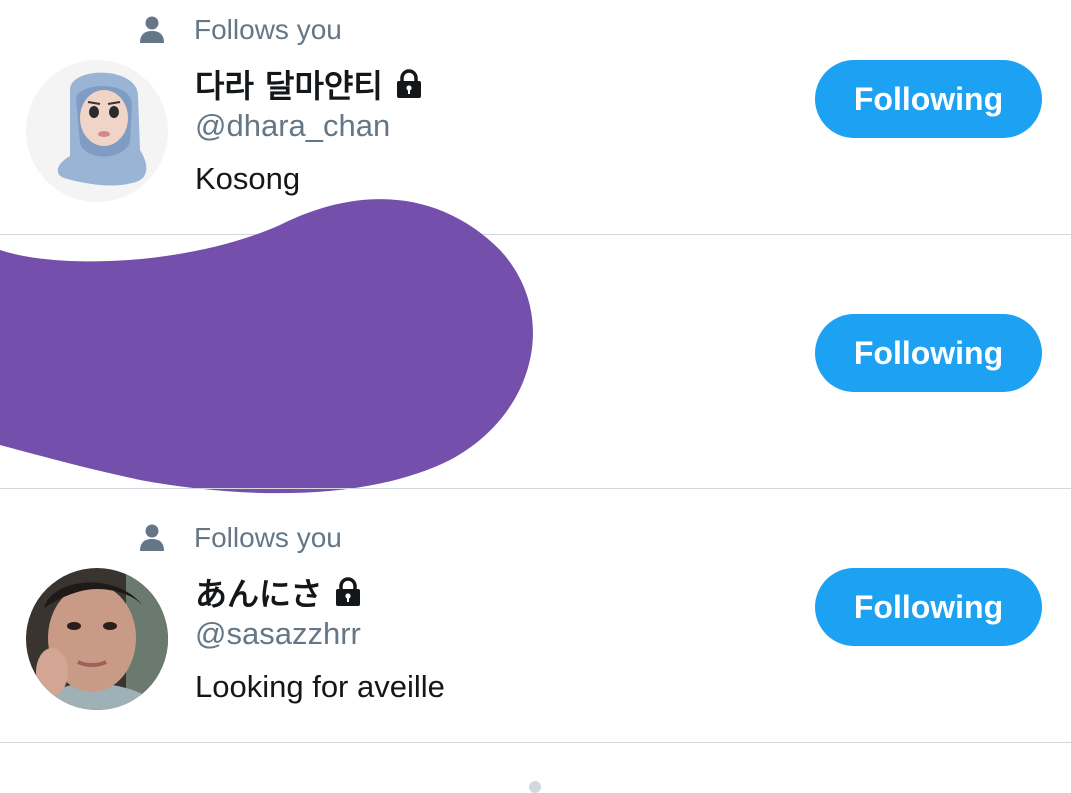 Image resolution: width=1071 pixels, height=793 pixels. What do you see at coordinates (535, 787) in the screenshot?
I see `loading-indicator` at bounding box center [535, 787].